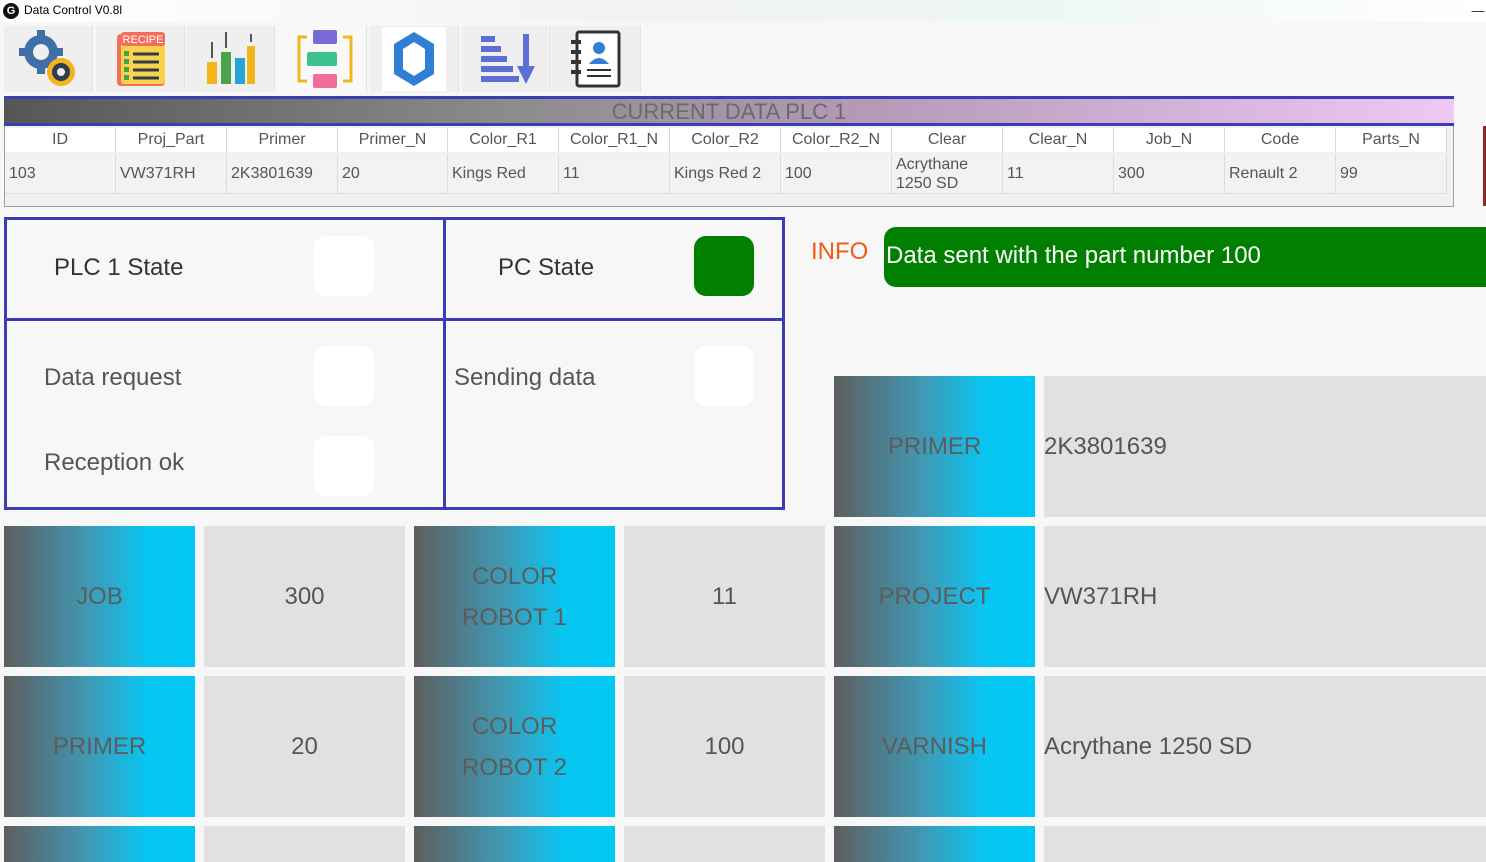  What do you see at coordinates (171, 174) in the screenshot?
I see `grid-cell: VW371RH` at bounding box center [171, 174].